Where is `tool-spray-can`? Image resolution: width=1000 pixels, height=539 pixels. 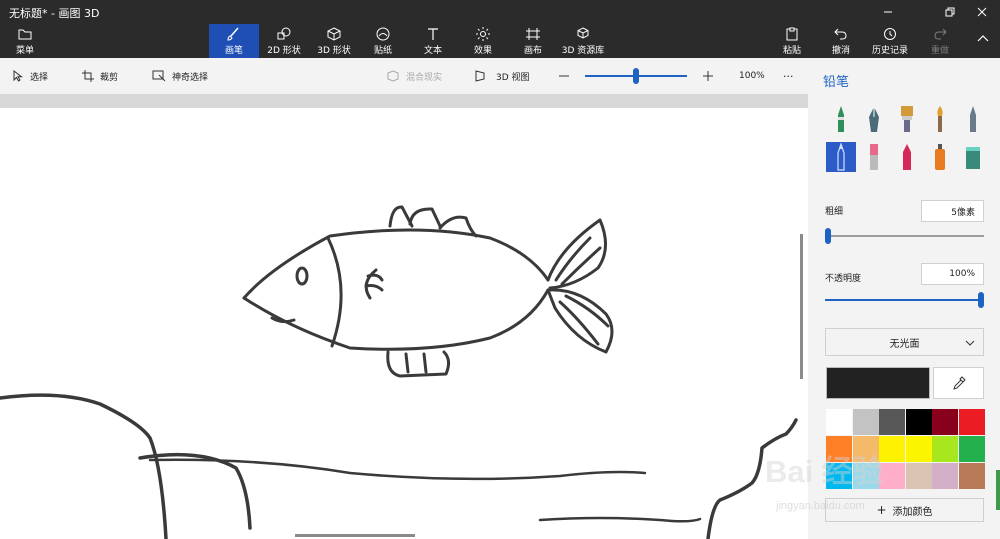
tool-spray-can is located at coordinates (940, 157).